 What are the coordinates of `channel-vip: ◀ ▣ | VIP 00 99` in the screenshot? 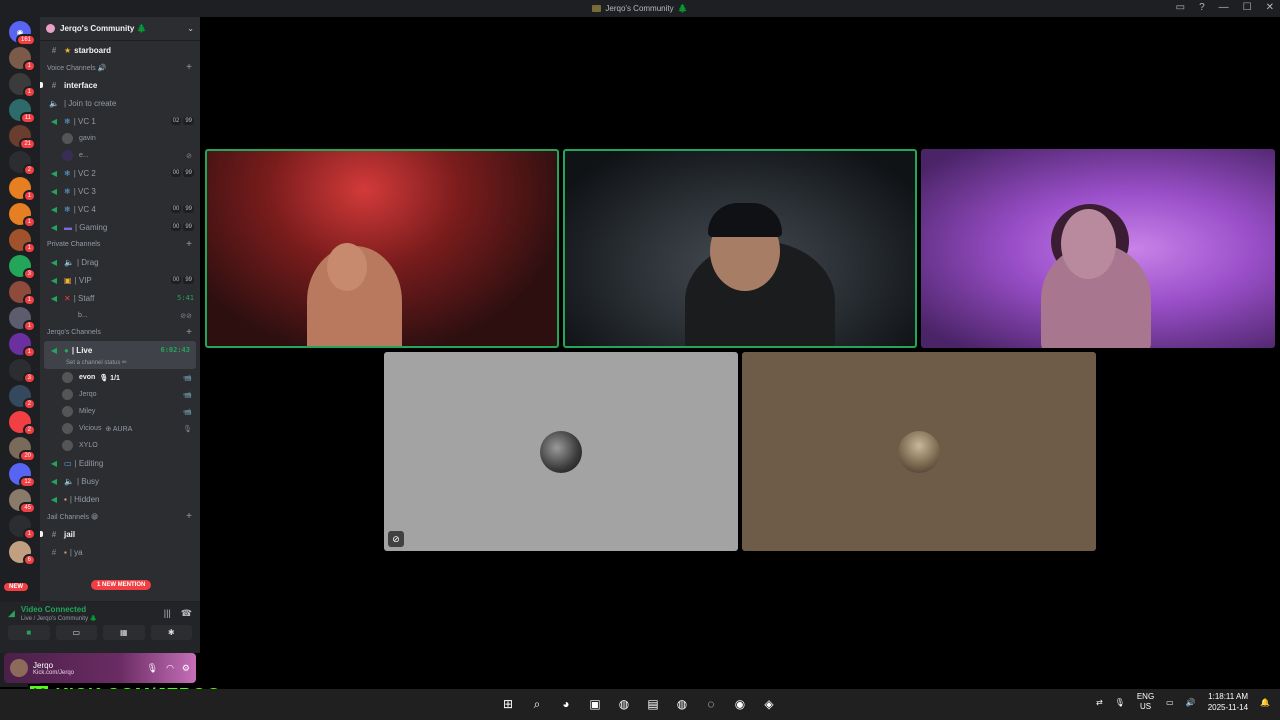 It's located at (120, 280).